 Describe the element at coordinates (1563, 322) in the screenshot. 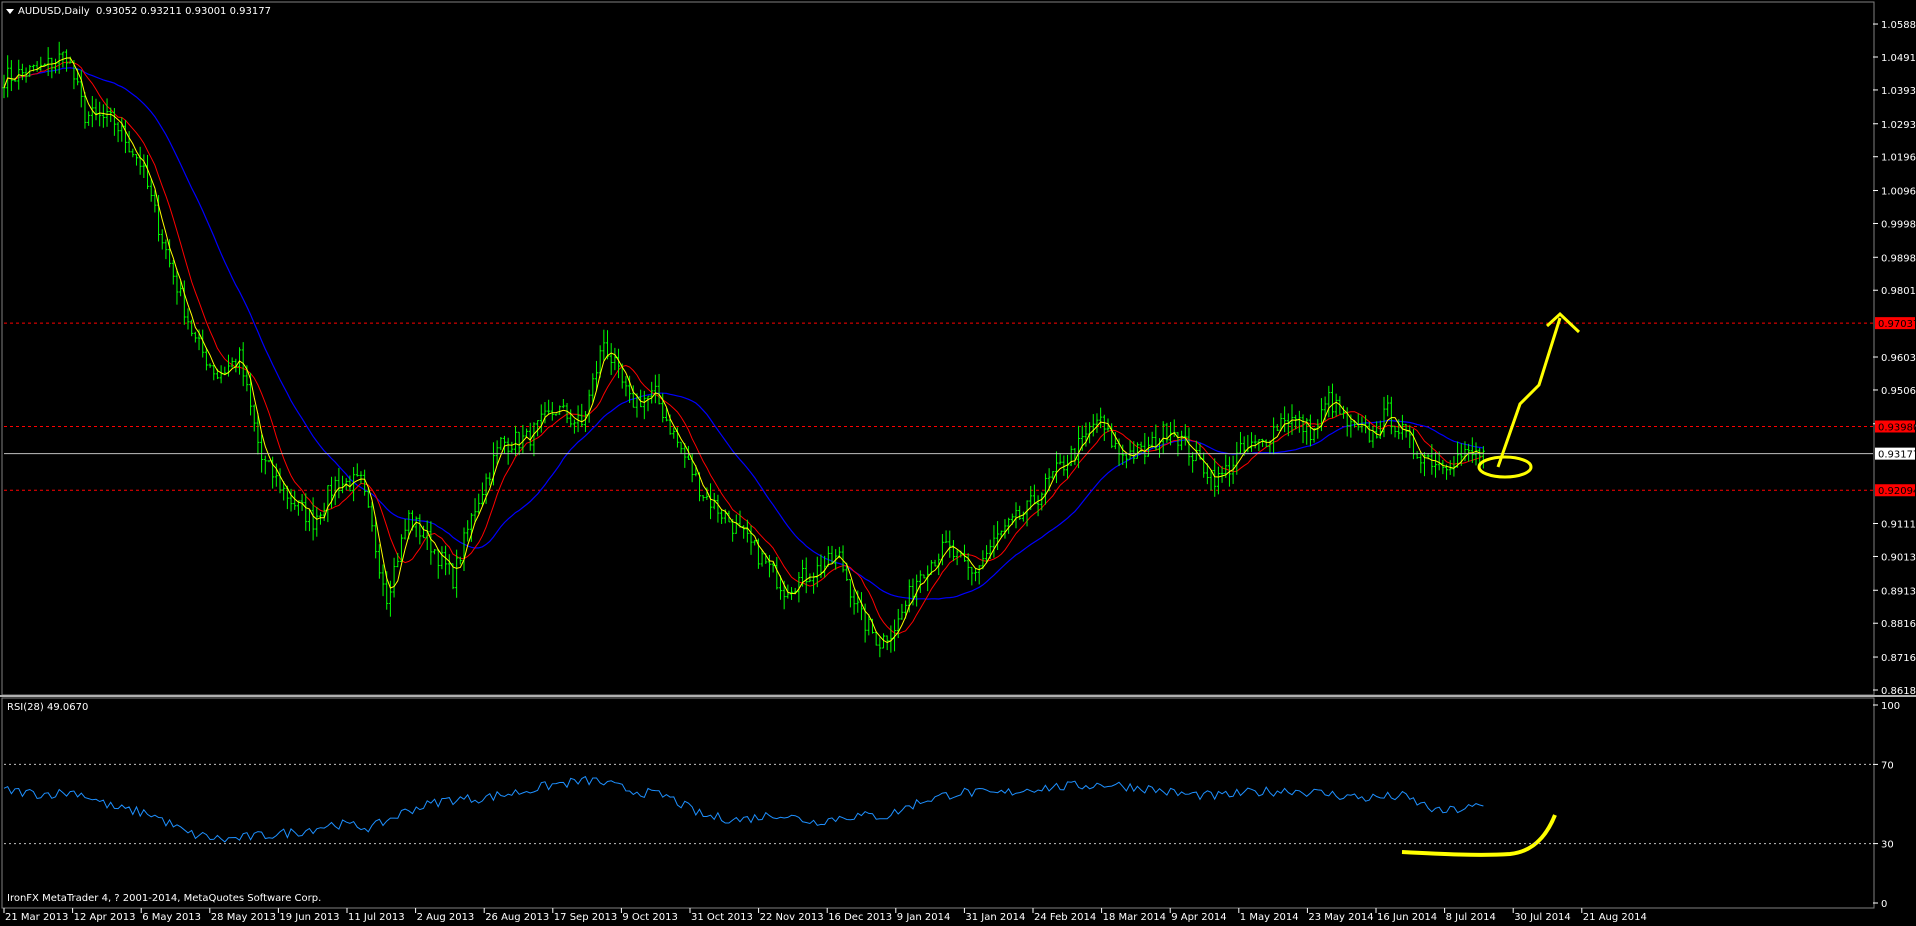

I see `annotation-arrow-head` at that location.